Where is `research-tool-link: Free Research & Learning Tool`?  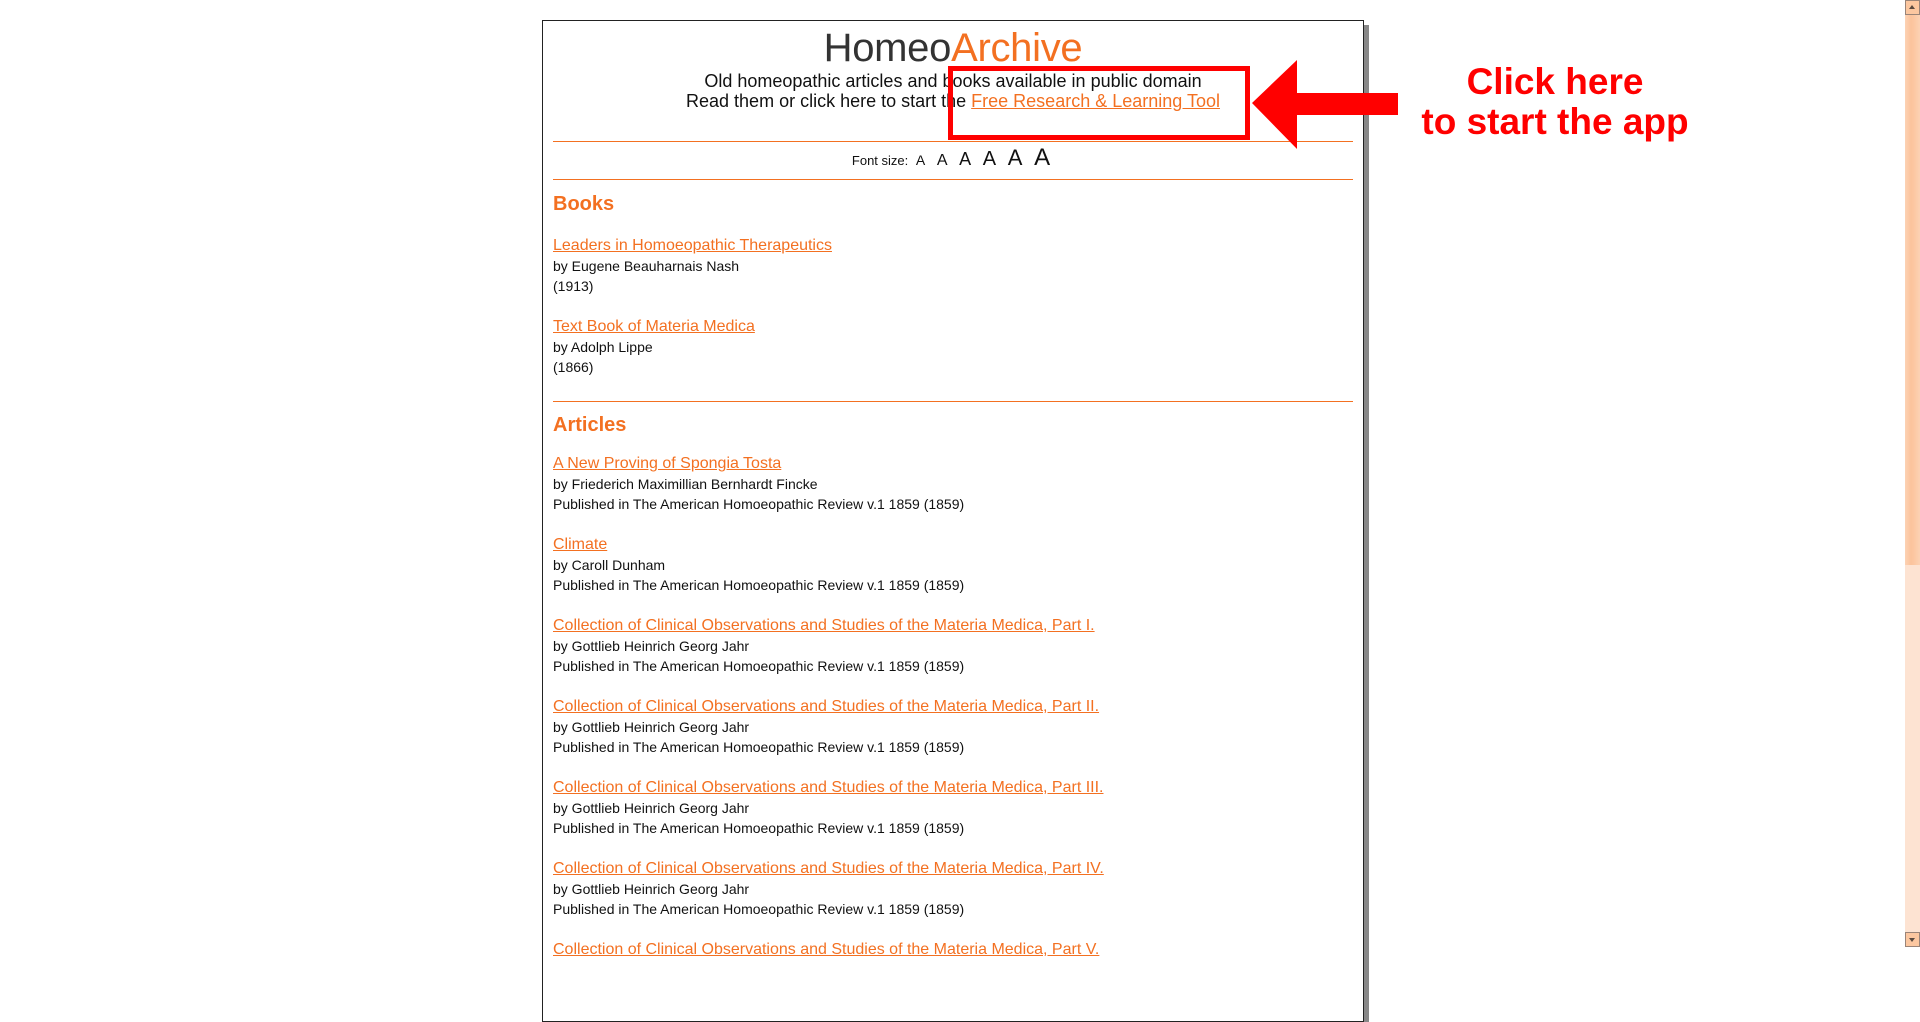 research-tool-link: Free Research & Learning Tool is located at coordinates (1095, 101).